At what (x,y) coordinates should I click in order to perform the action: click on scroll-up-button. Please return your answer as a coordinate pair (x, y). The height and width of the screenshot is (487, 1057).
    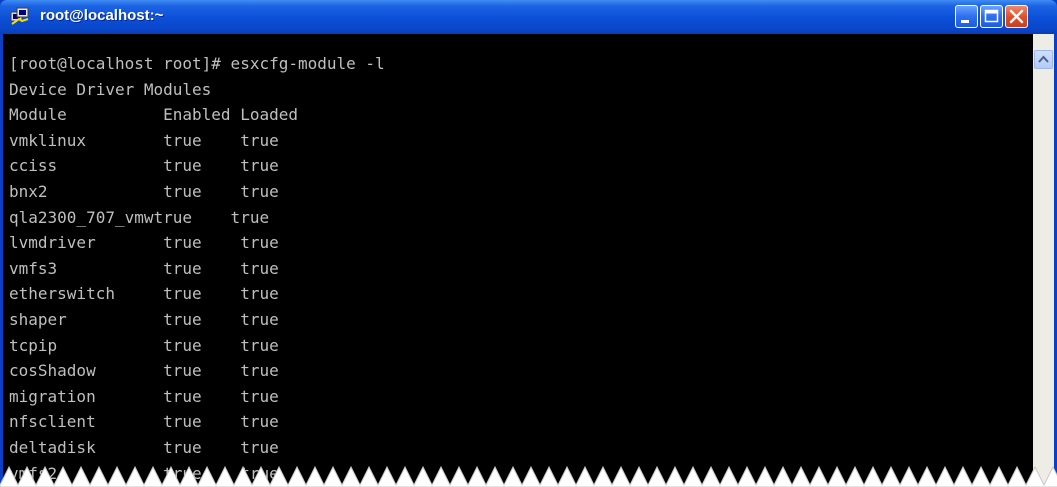
    Looking at the image, I should click on (1043, 59).